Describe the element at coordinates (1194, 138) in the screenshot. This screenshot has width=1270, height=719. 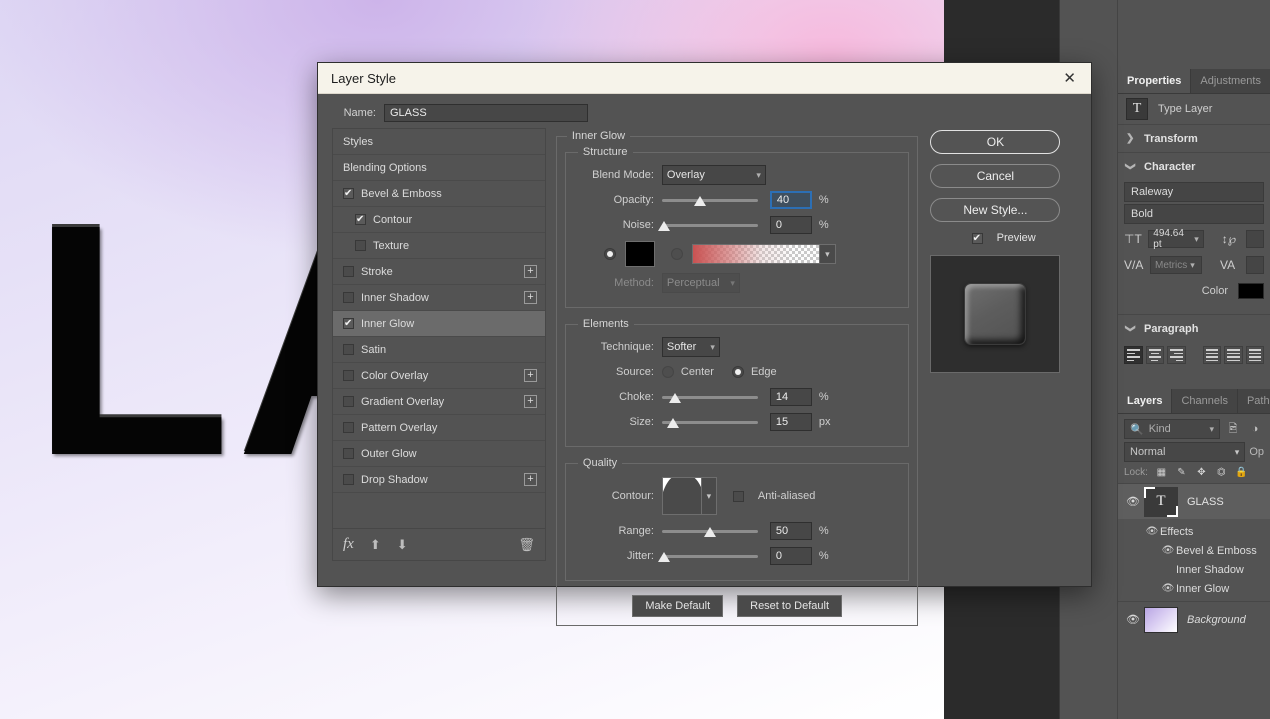
I see `section-transform: Transform` at that location.